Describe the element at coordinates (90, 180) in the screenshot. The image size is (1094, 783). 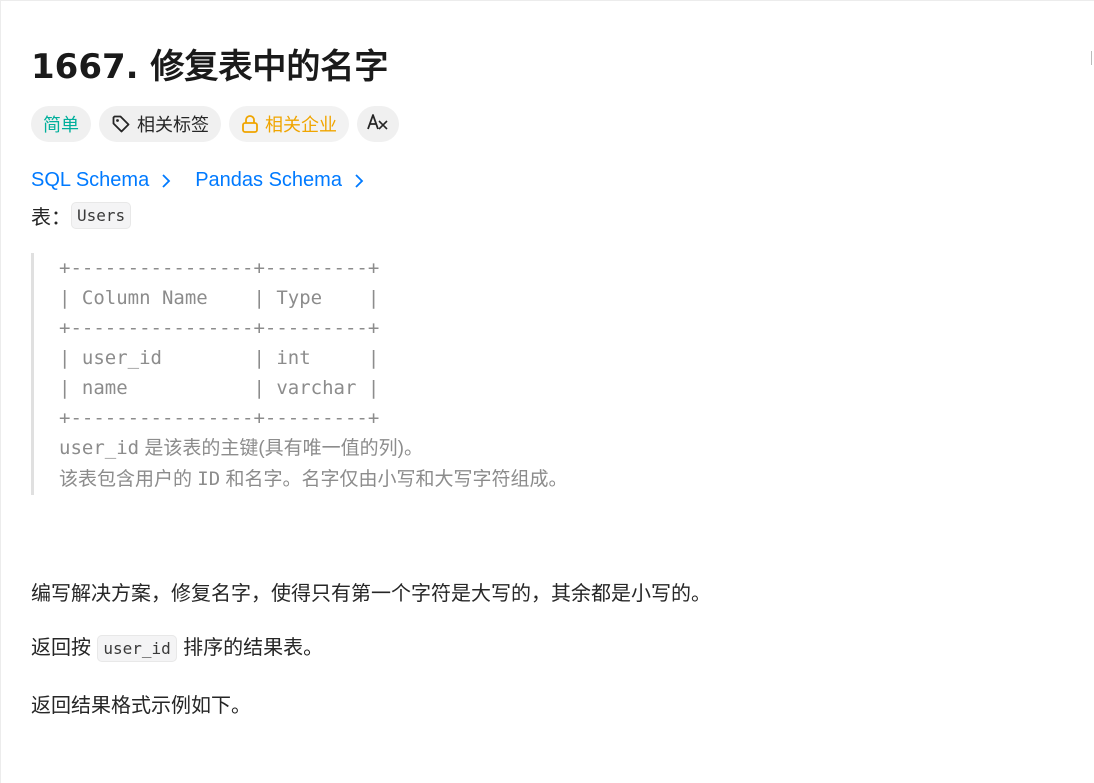
I see `sql-schema-label: SQL Schema` at that location.